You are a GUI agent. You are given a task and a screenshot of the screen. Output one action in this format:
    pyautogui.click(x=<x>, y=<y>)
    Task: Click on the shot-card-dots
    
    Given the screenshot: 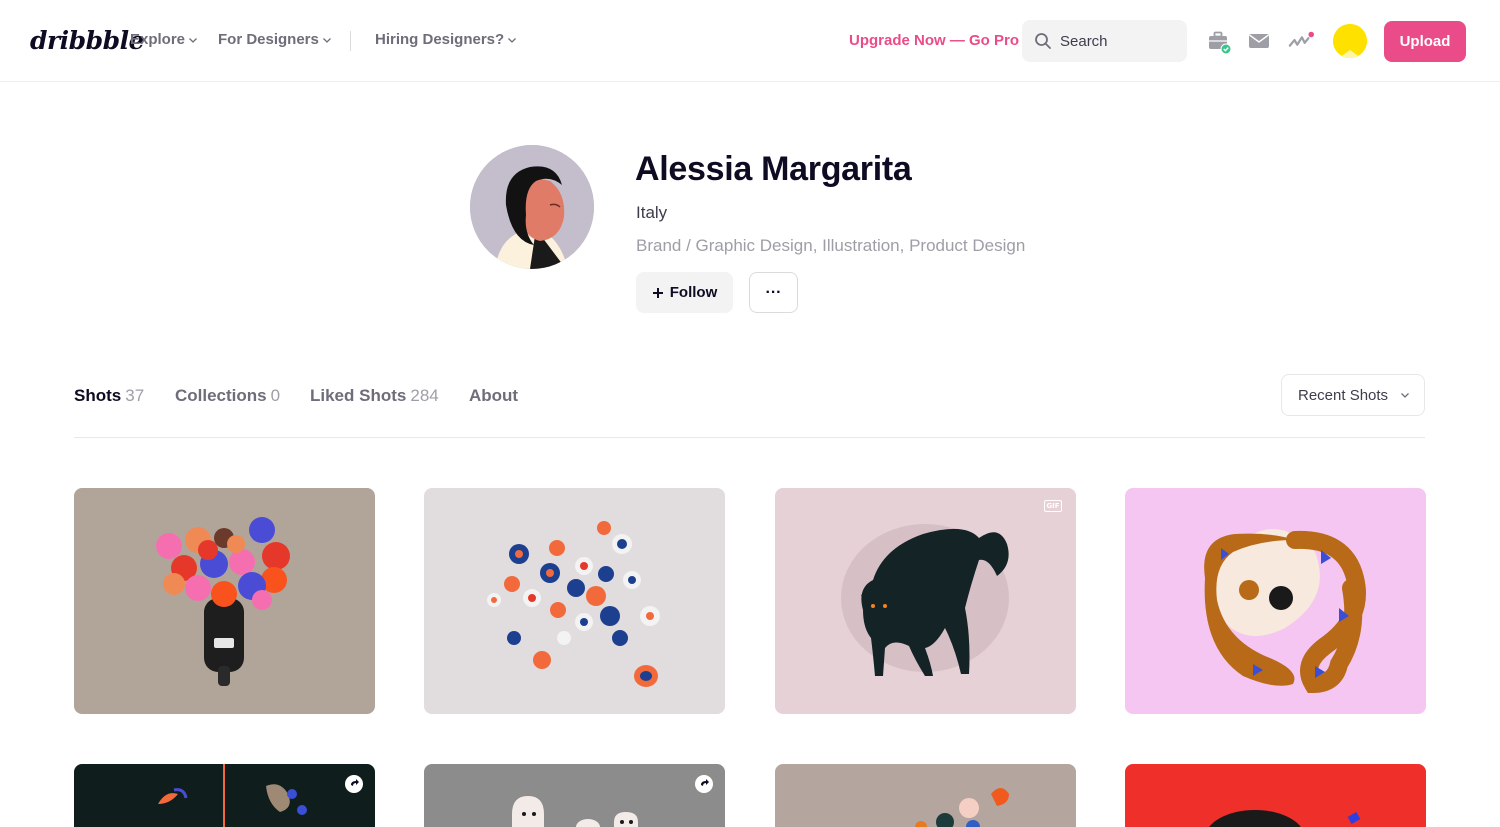 What is the action you would take?
    pyautogui.click(x=925, y=795)
    